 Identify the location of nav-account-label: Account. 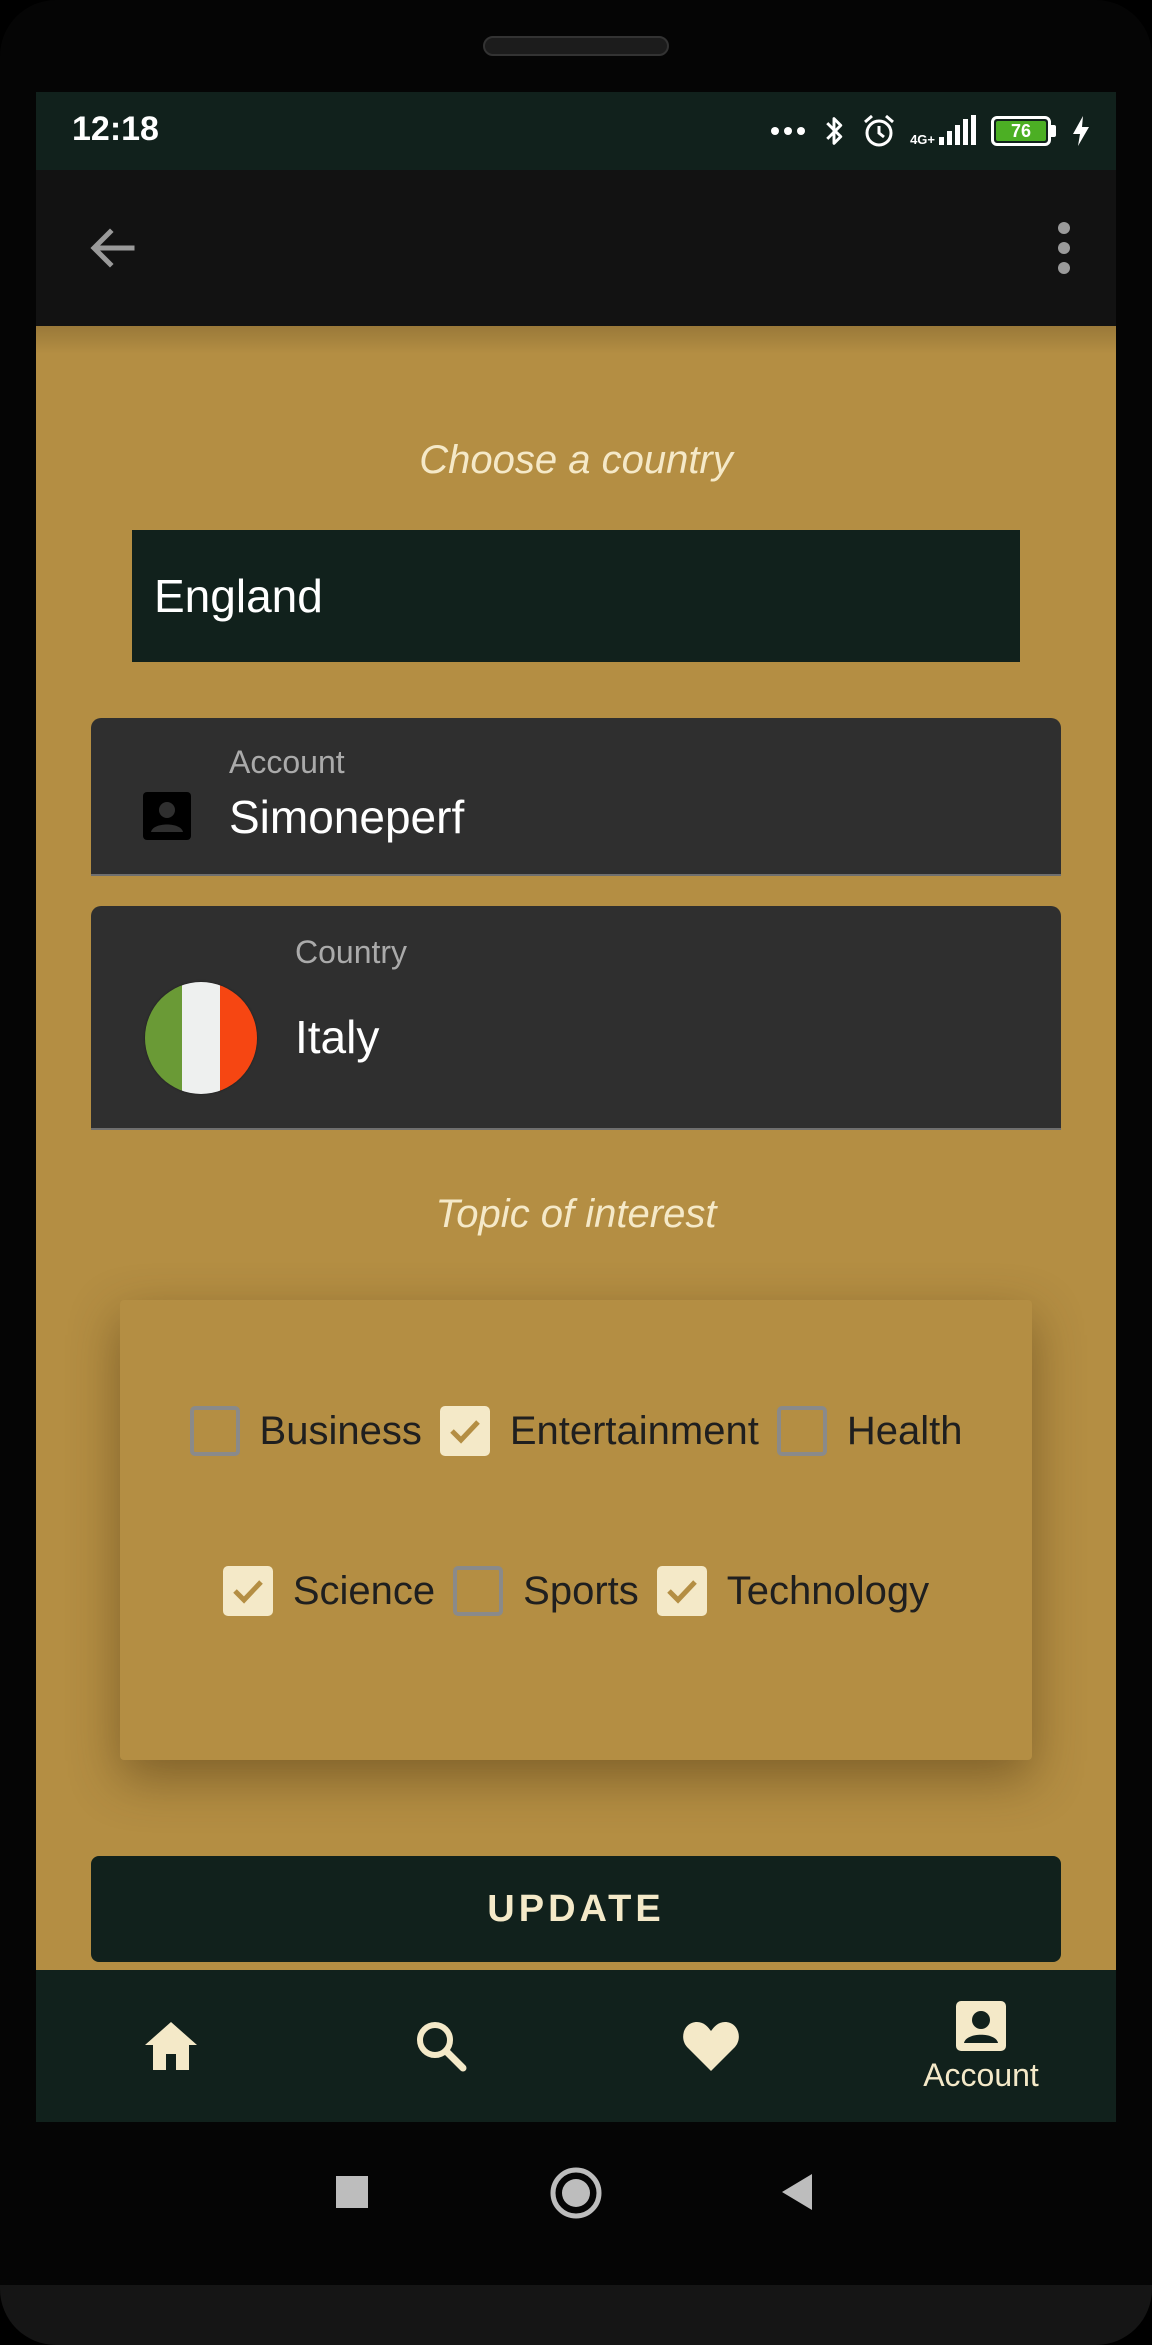
(981, 2074).